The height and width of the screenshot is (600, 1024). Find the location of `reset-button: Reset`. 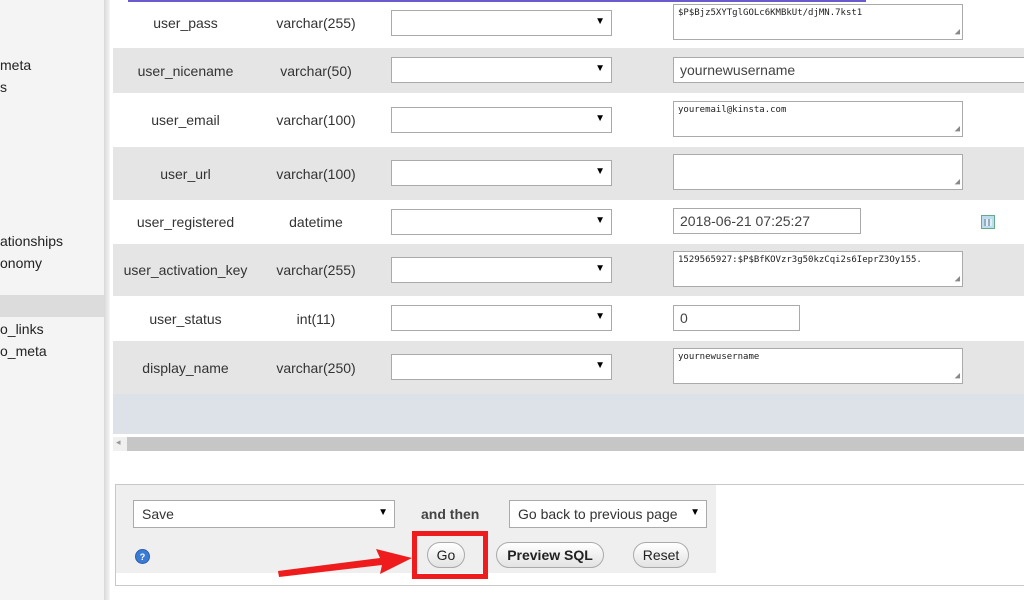

reset-button: Reset is located at coordinates (661, 555).